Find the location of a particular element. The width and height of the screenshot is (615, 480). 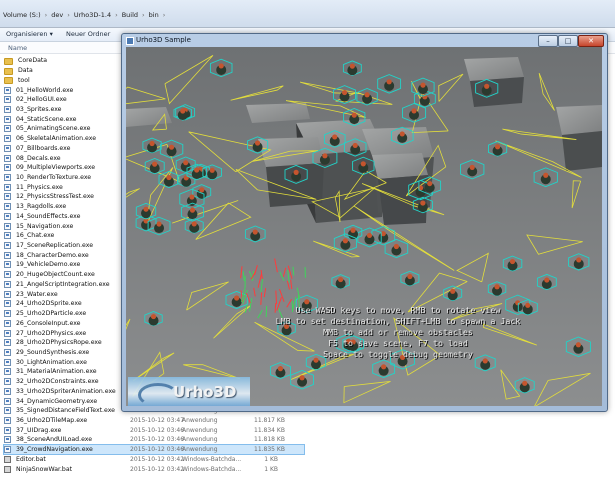

urho3d-logo: Urho3D is located at coordinates (189, 391).